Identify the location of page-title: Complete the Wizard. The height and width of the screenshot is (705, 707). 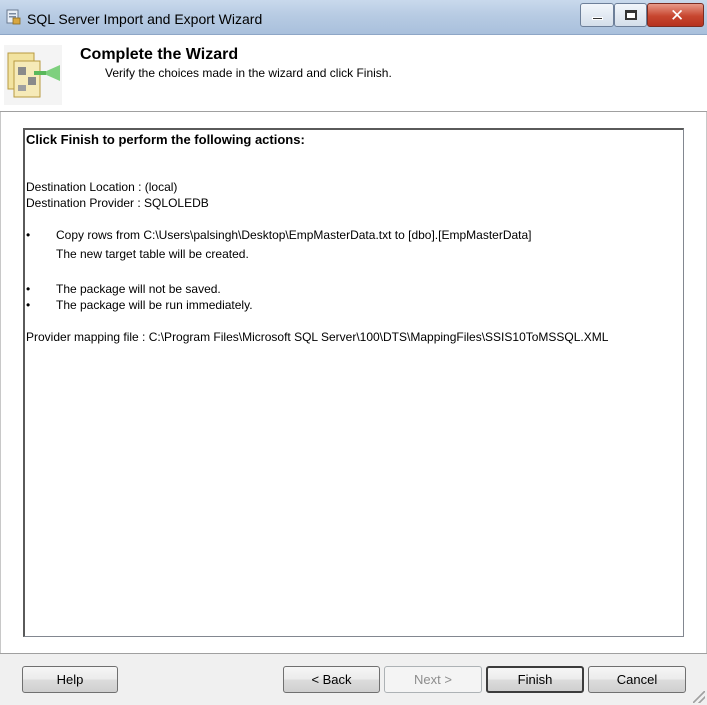
(159, 54).